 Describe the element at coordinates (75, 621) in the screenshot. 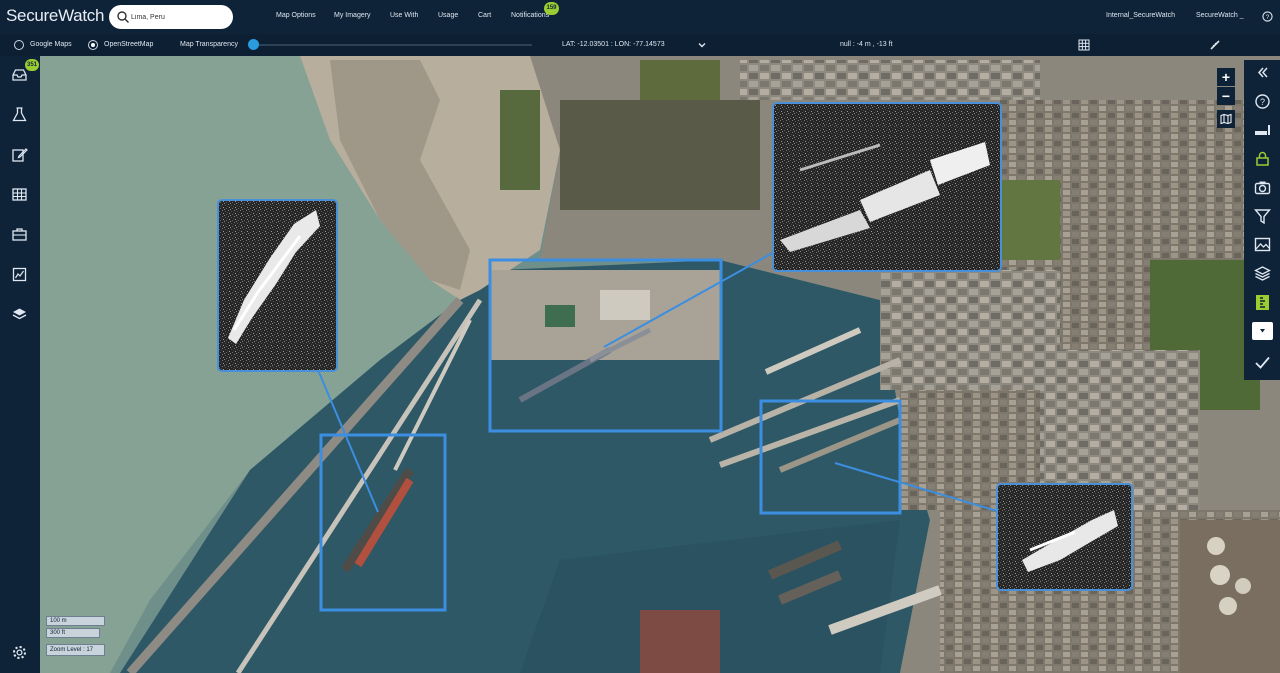

I see `scale-metric: 100 m` at that location.